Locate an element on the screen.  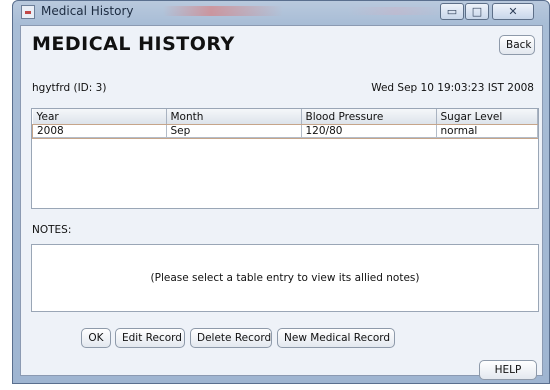
page-title: MEDICAL HISTORY is located at coordinates (133, 44).